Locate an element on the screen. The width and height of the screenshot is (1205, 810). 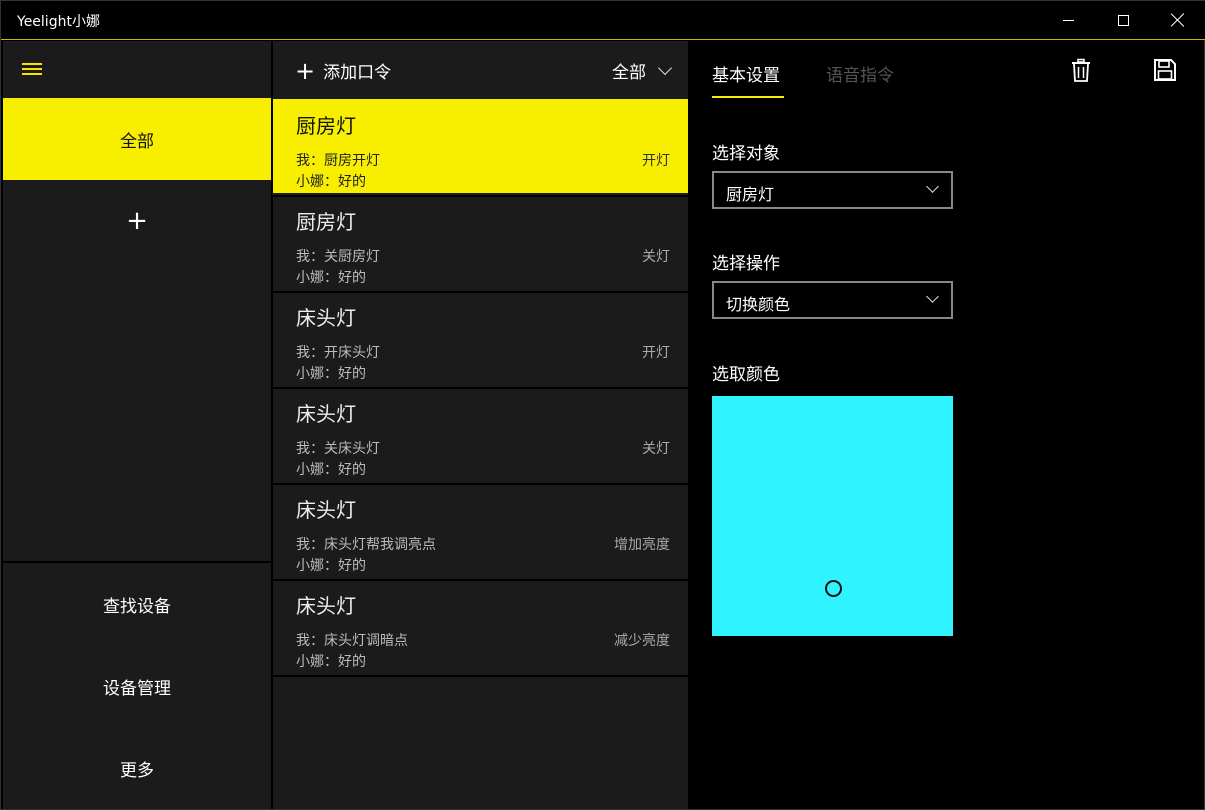
item-action: 减少亮度 is located at coordinates (642, 641).